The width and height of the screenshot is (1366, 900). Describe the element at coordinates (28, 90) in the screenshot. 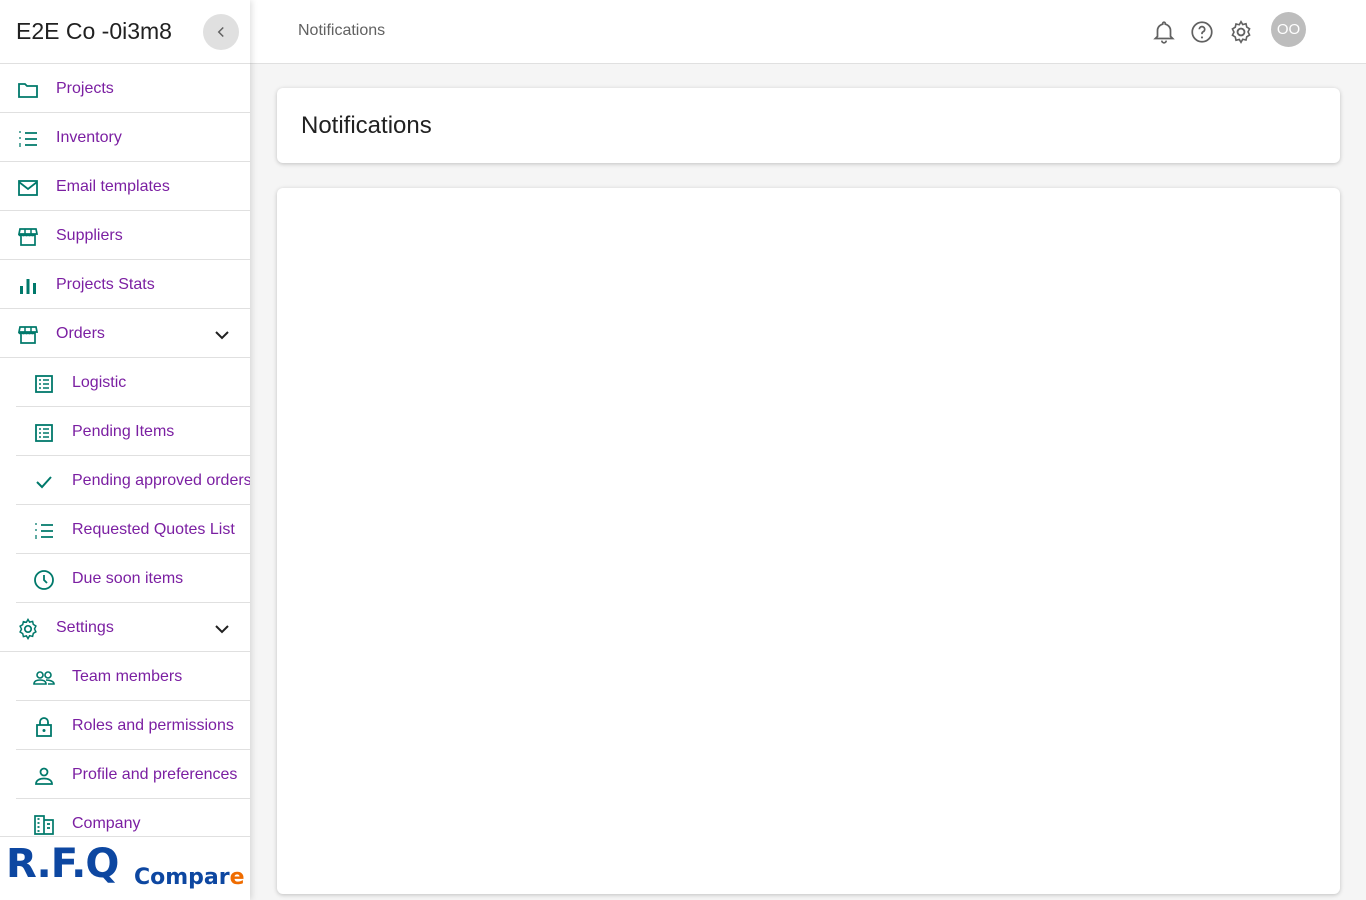

I see `folder-icon` at that location.